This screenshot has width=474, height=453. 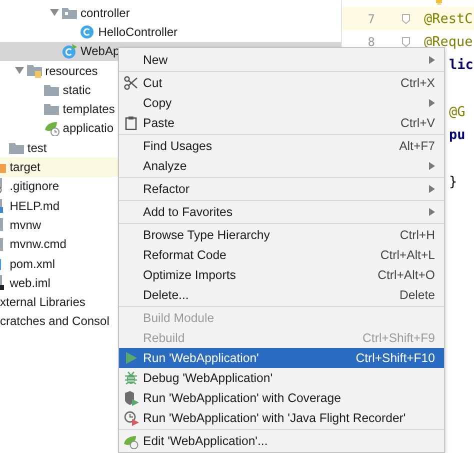 What do you see at coordinates (105, 13) in the screenshot?
I see `tree-item-label: controller` at bounding box center [105, 13].